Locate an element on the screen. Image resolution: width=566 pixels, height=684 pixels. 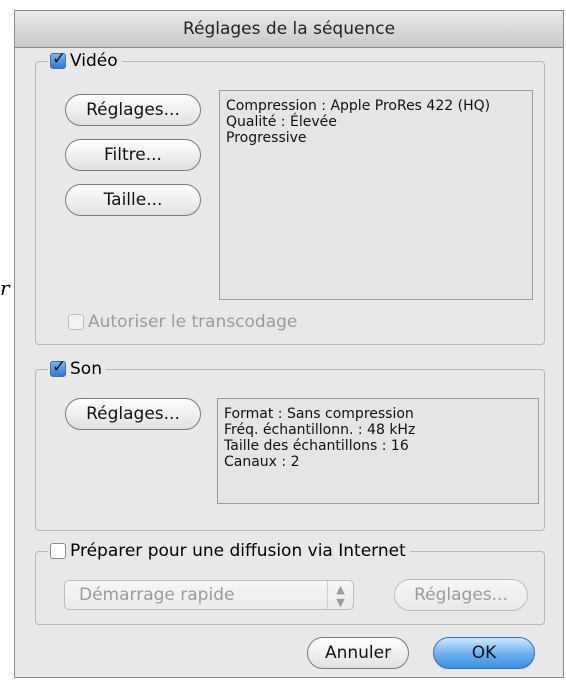
video-label: Vidéo is located at coordinates (94, 61).